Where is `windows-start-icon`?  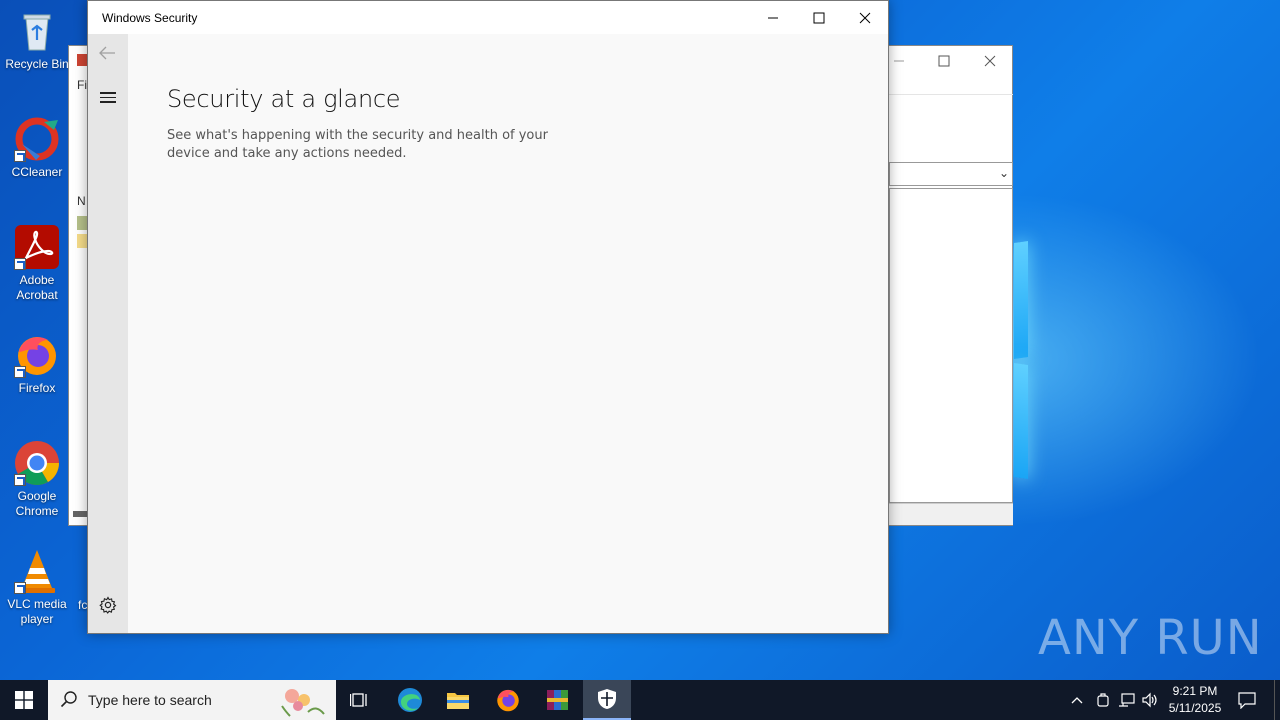 windows-start-icon is located at coordinates (24, 700).